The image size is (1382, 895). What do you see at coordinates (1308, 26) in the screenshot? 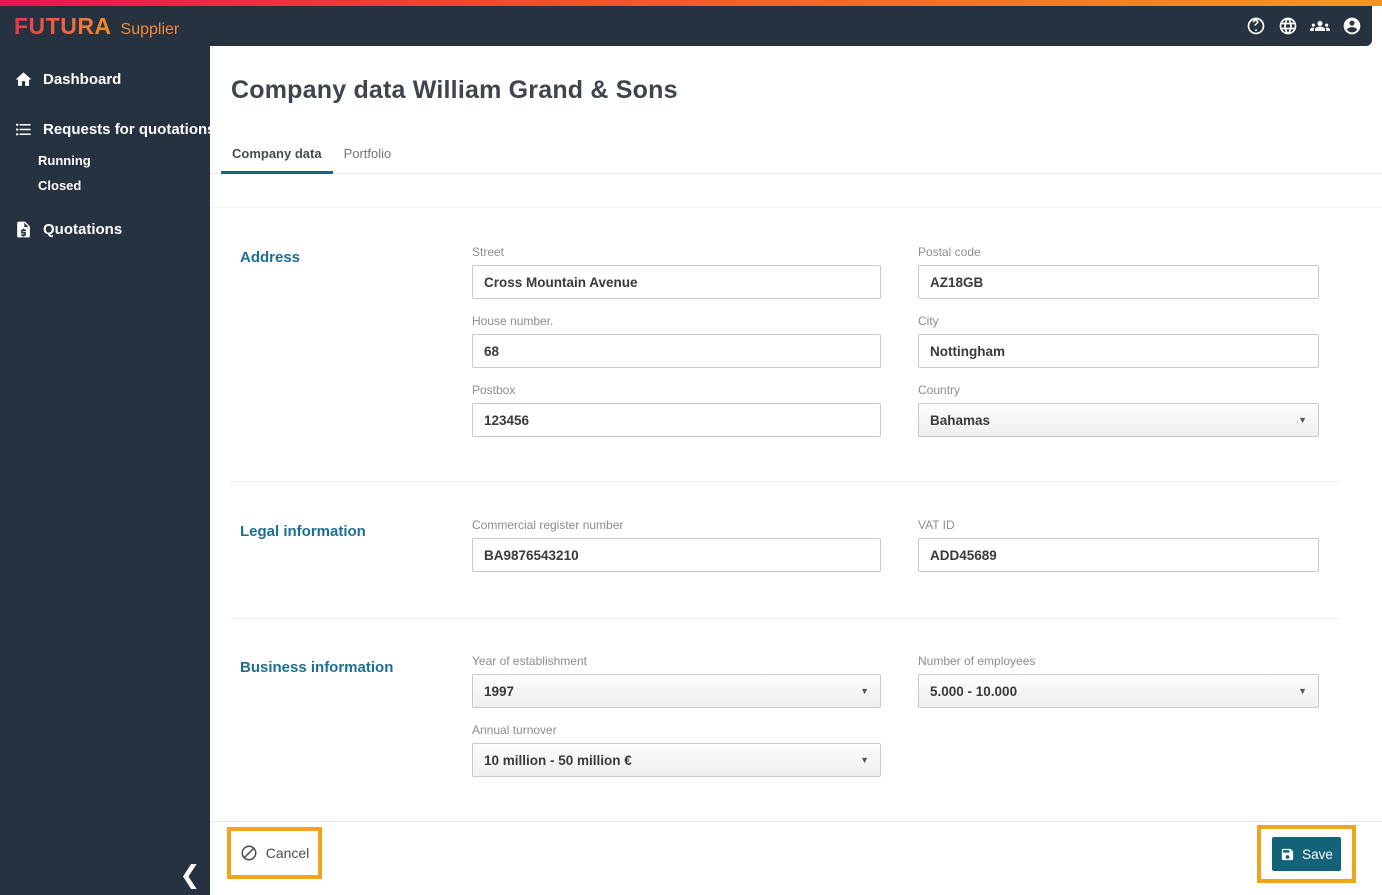
I see `topbar-icons` at bounding box center [1308, 26].